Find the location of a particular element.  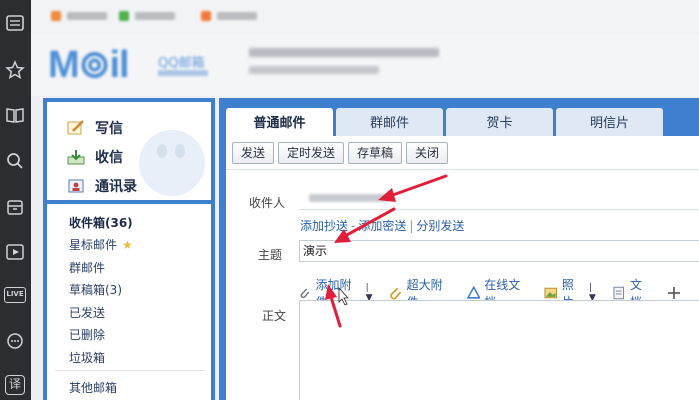

folder-starred: 星标邮件 ★ is located at coordinates (101, 244).